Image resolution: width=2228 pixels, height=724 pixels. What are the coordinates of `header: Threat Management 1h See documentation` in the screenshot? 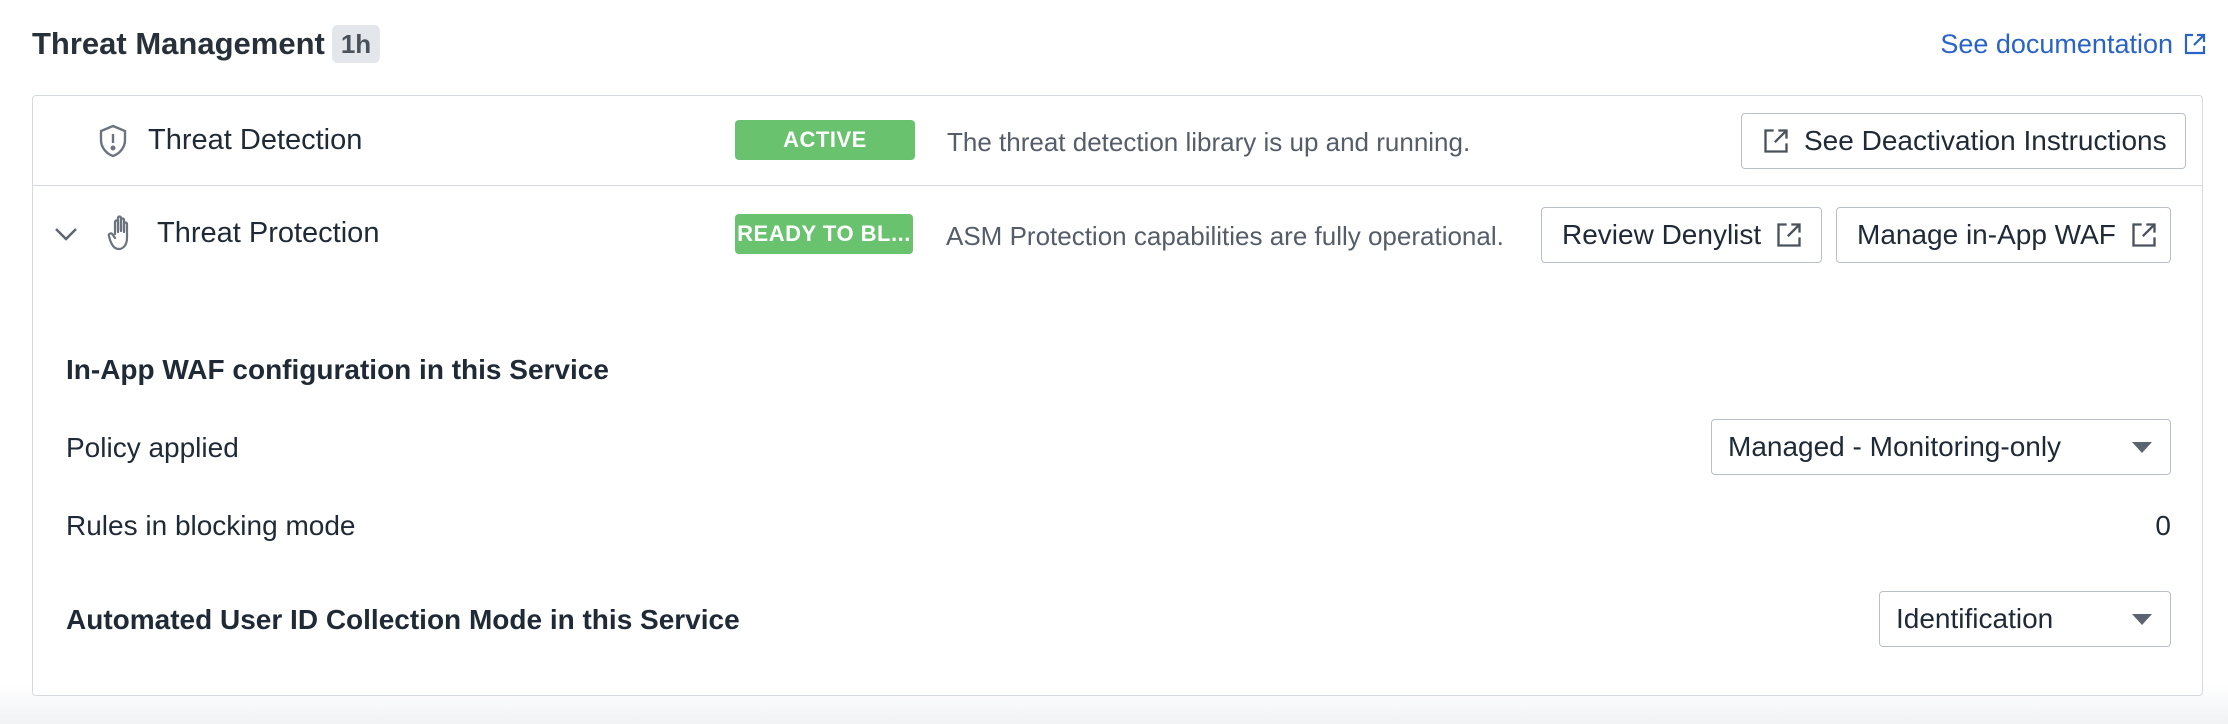 It's located at (1119, 44).